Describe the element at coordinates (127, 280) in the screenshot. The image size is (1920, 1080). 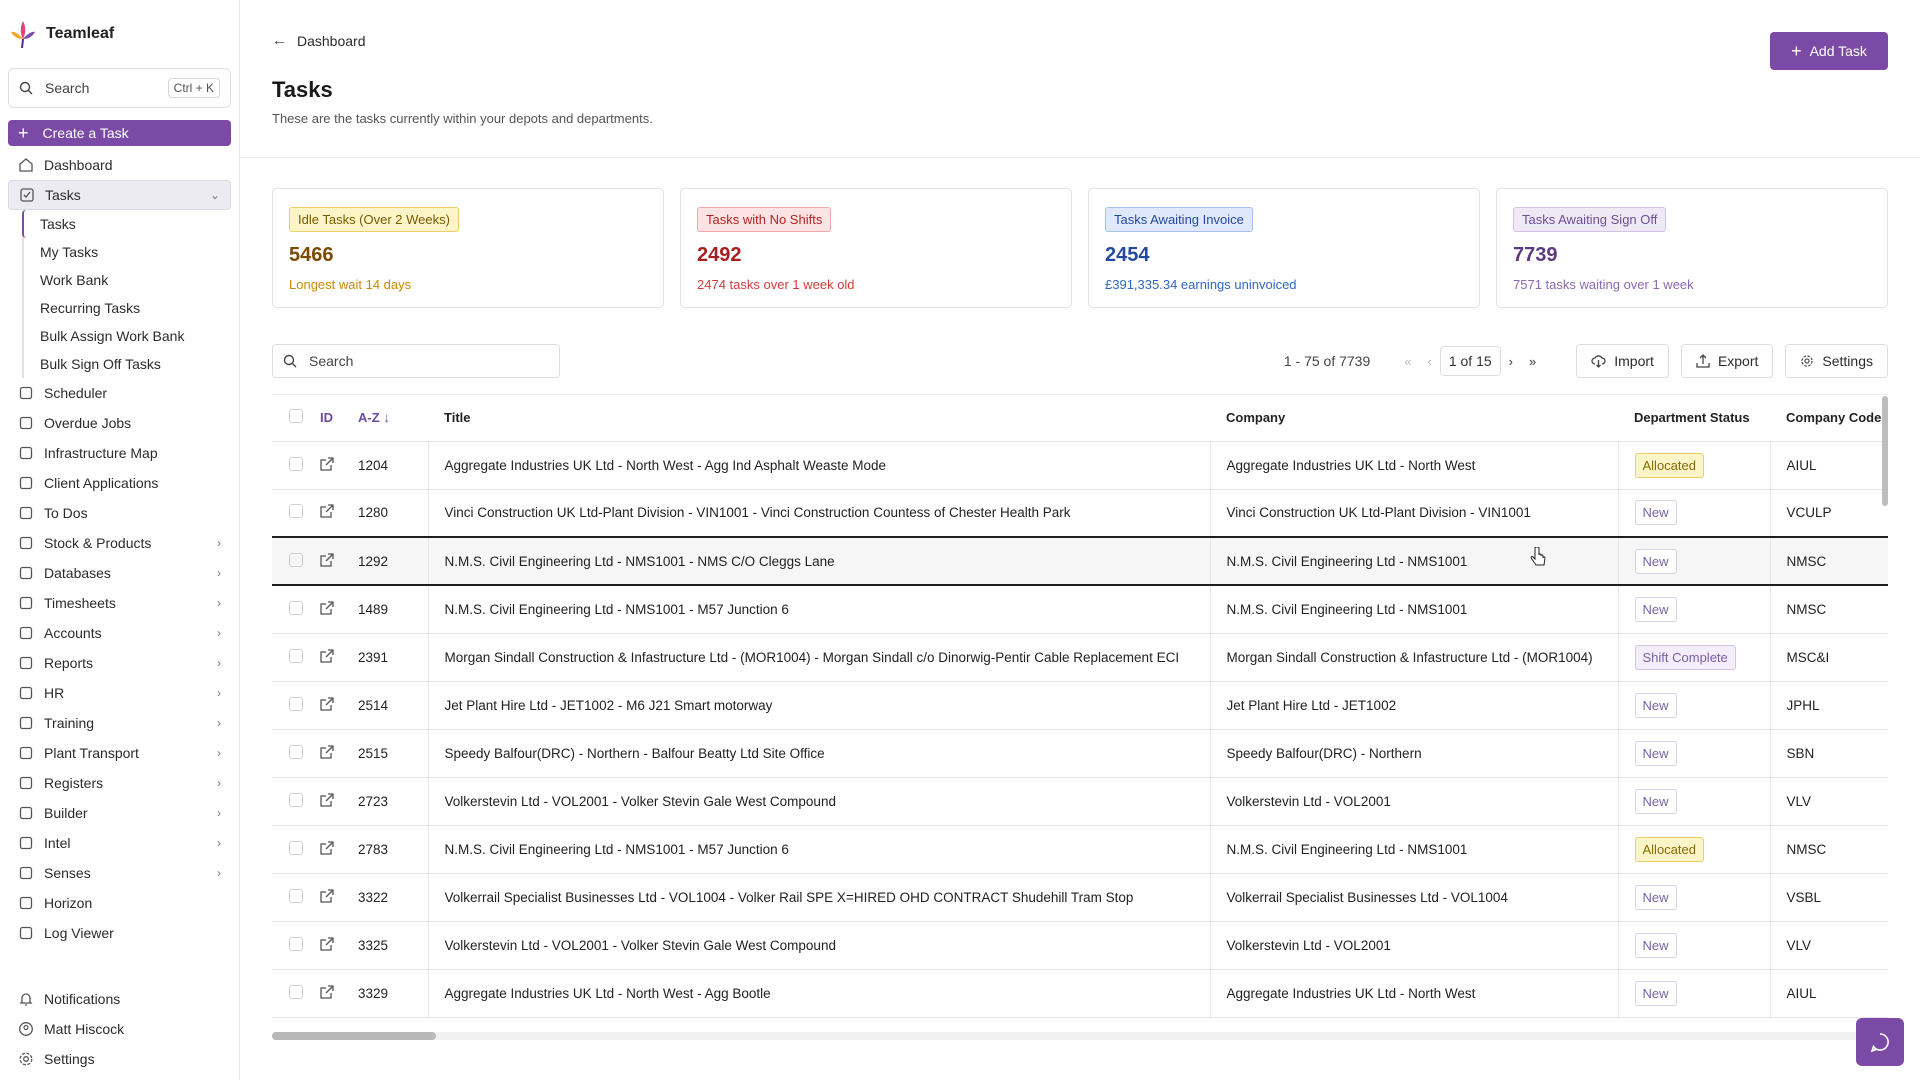
I see `submenu-item-work-bank: Work Bank` at that location.